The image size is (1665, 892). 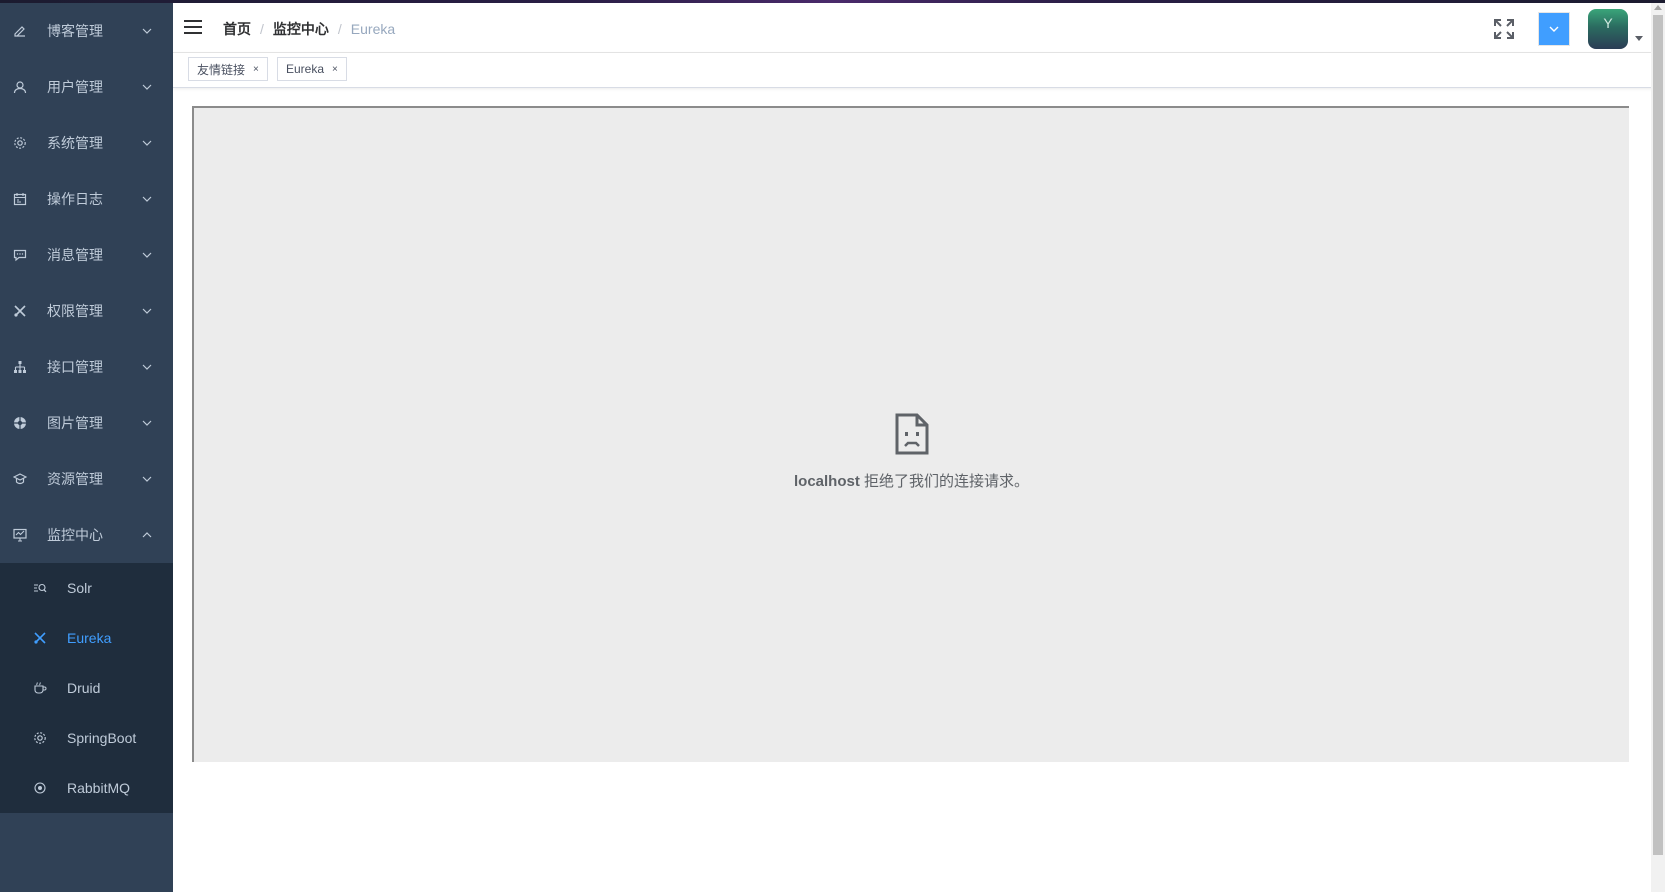 I want to click on menu-message: 消息管理, so click(x=86, y=255).